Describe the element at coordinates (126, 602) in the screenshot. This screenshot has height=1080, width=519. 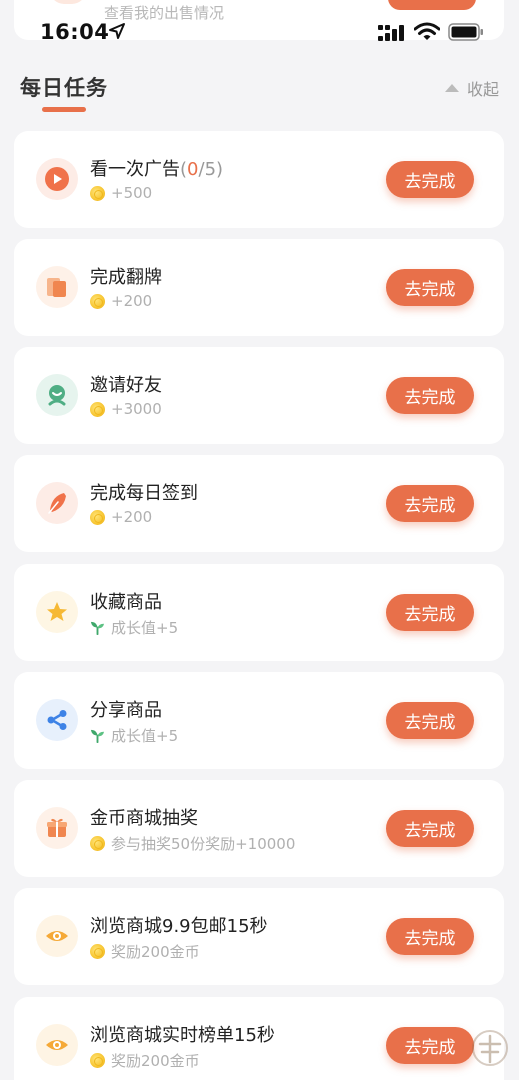
I see `task-title: 收藏商品` at that location.